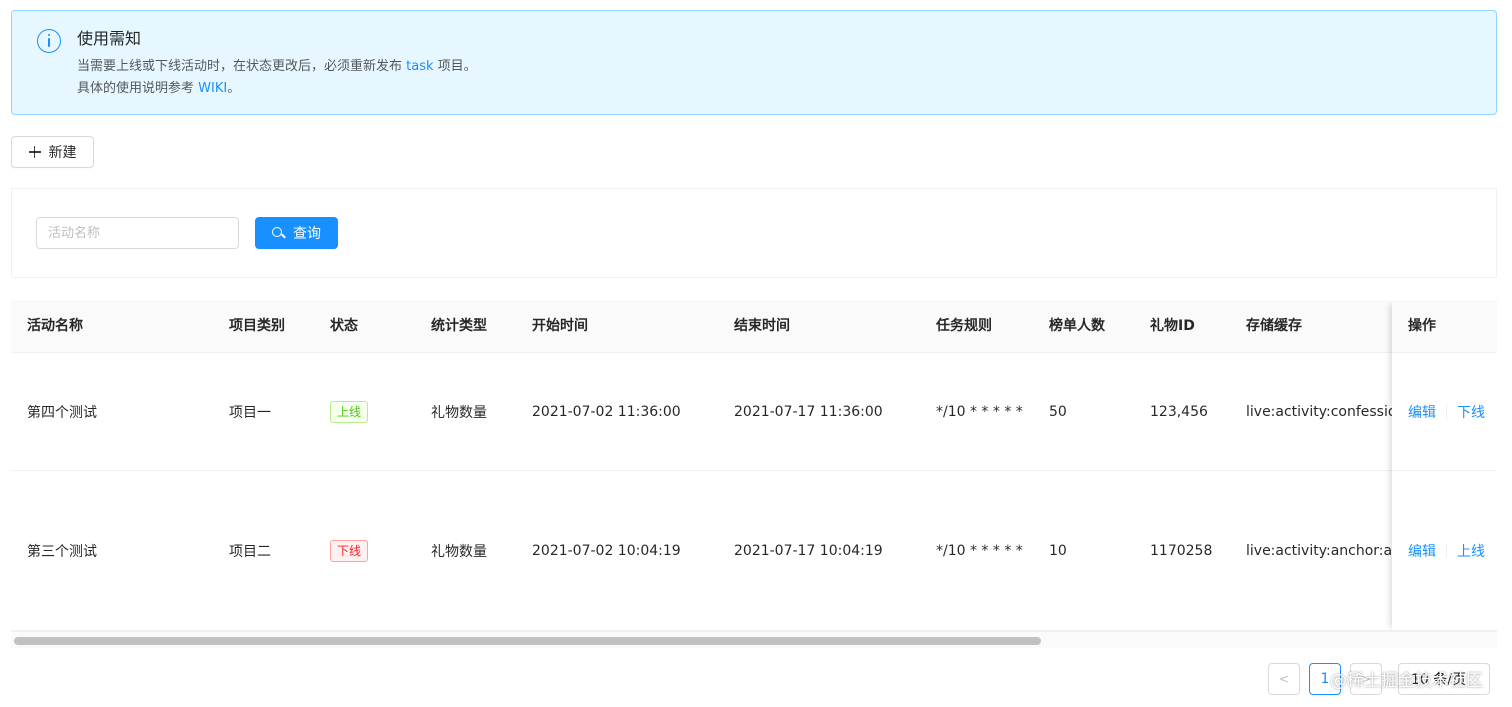 The width and height of the screenshot is (1512, 707). I want to click on actions-cell: 编辑 上线, so click(1444, 551).